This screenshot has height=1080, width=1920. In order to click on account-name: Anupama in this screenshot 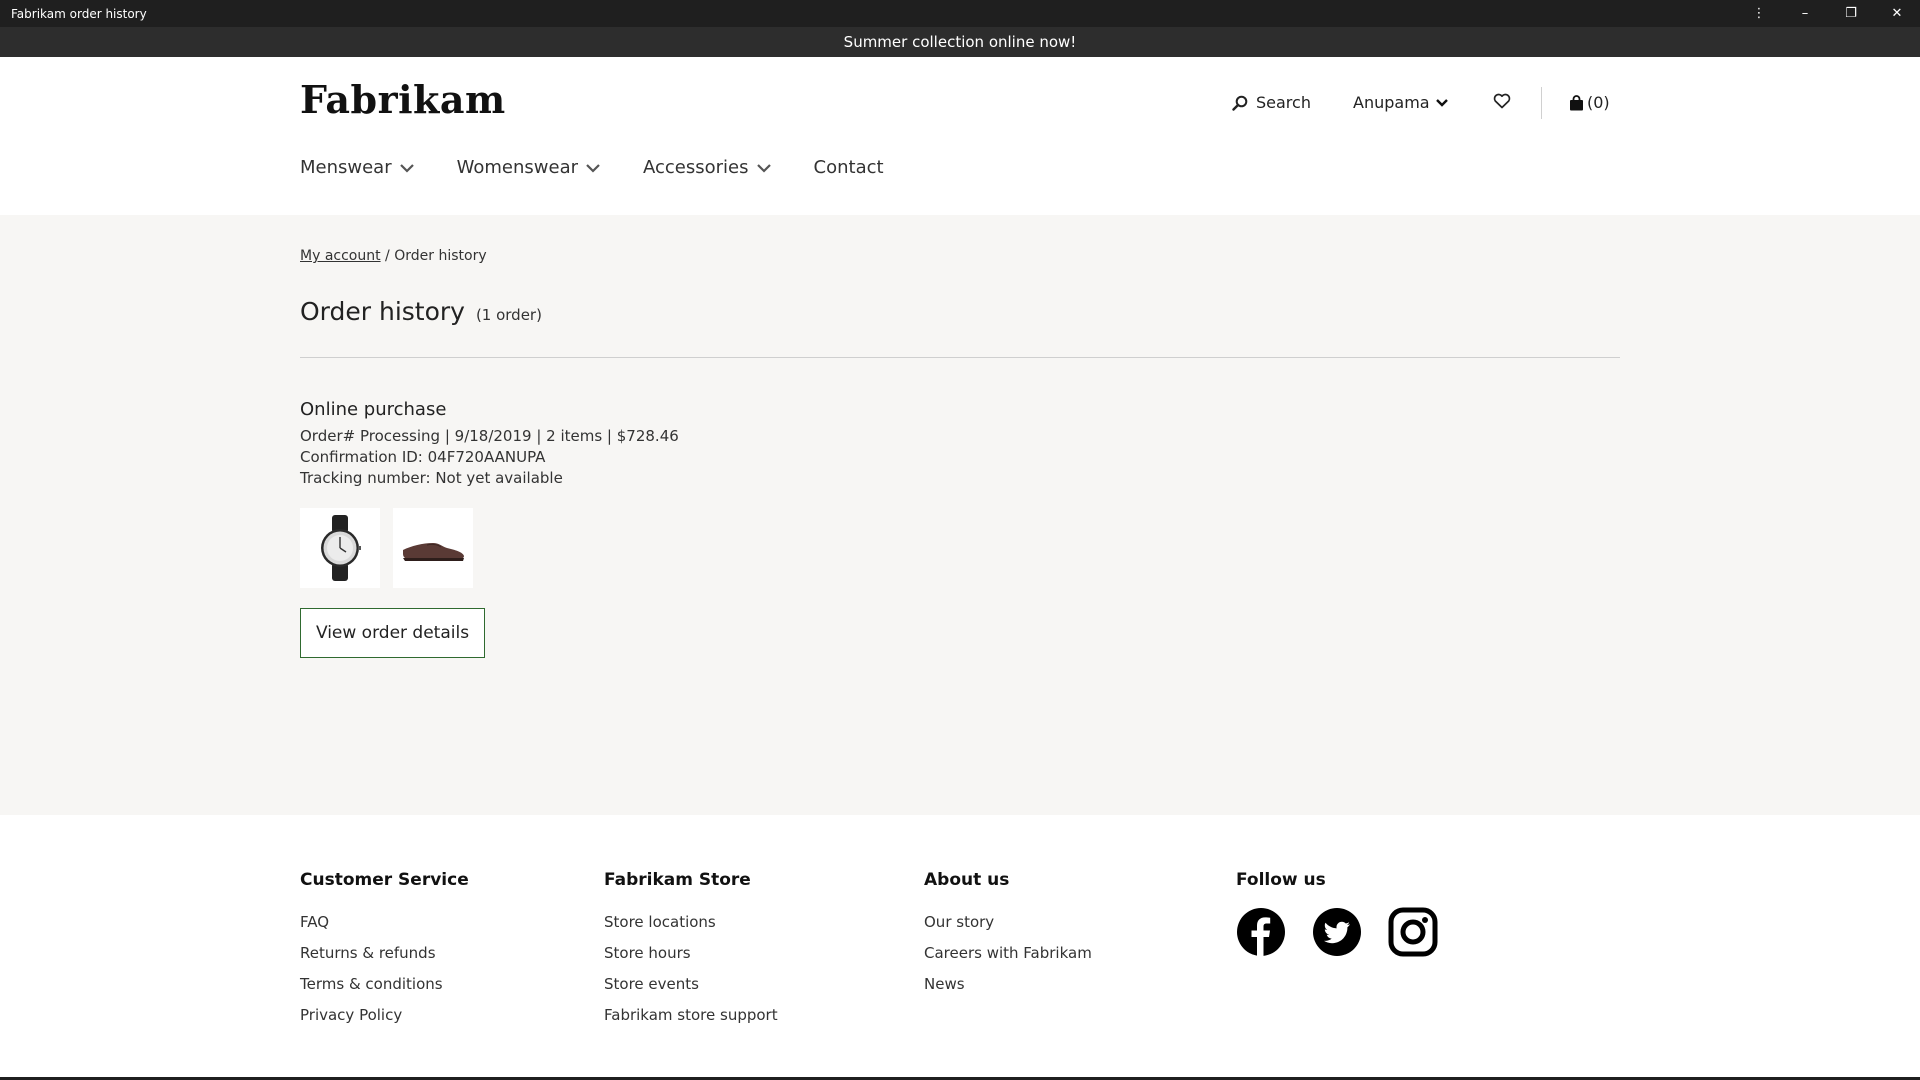, I will do `click(1391, 102)`.